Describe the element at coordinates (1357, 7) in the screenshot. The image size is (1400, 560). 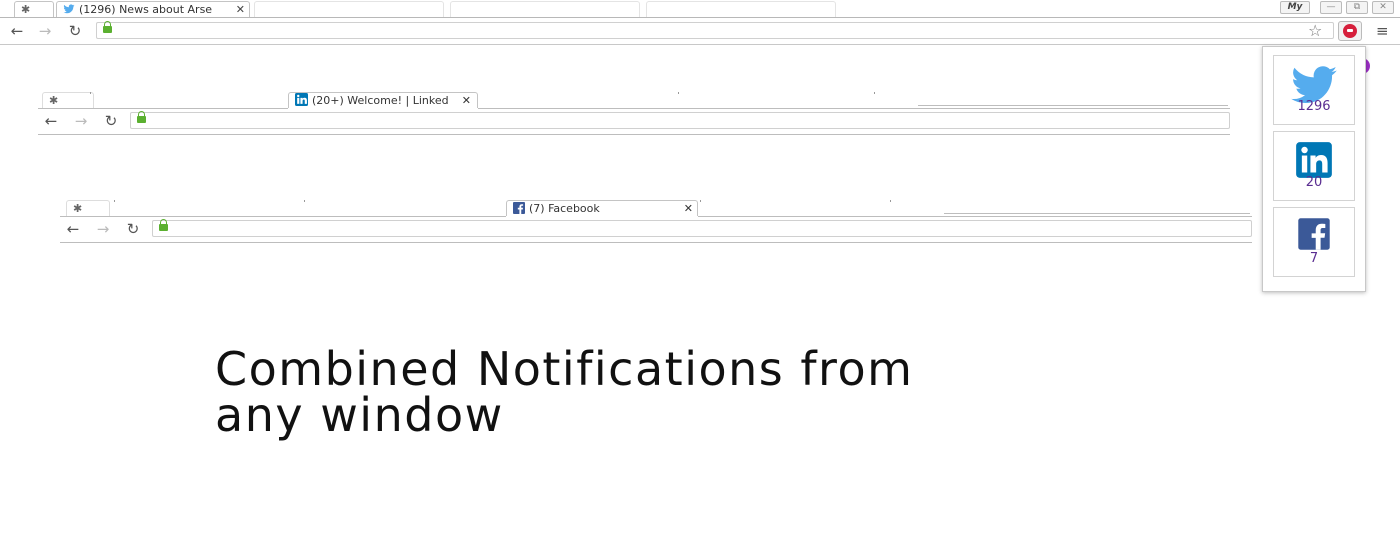
I see `restore-button: ⧉` at that location.